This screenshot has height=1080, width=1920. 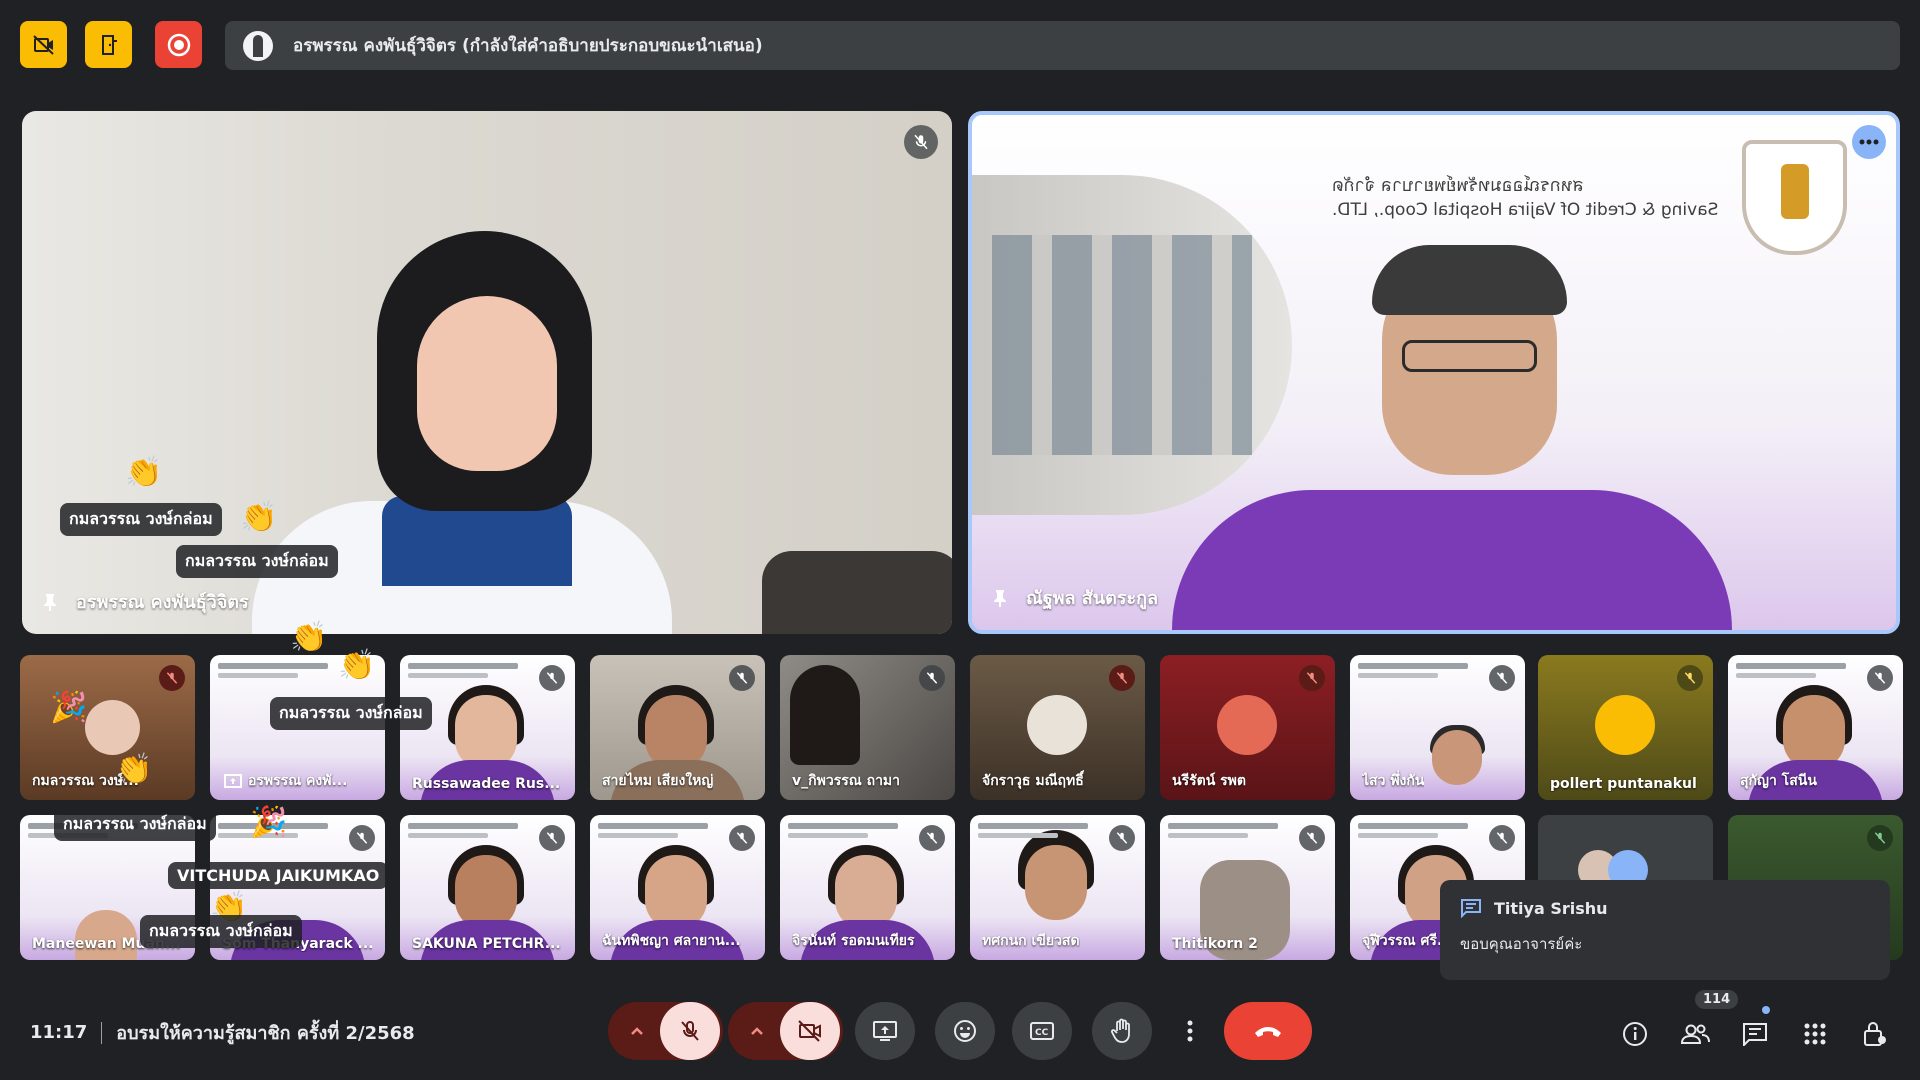 What do you see at coordinates (108, 44) in the screenshot?
I see `companion-mode-button` at bounding box center [108, 44].